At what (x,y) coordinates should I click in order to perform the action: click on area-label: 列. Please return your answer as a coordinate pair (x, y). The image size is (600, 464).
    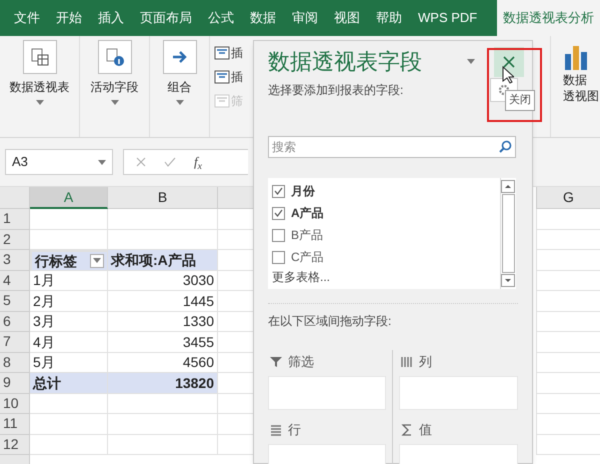
    Looking at the image, I should click on (425, 362).